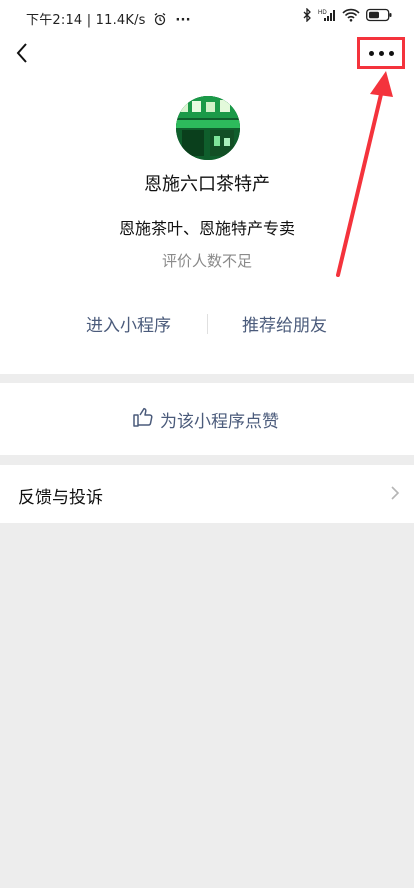 This screenshot has width=414, height=888. What do you see at coordinates (219, 422) in the screenshot?
I see `like-label: 为该小程序点赞` at bounding box center [219, 422].